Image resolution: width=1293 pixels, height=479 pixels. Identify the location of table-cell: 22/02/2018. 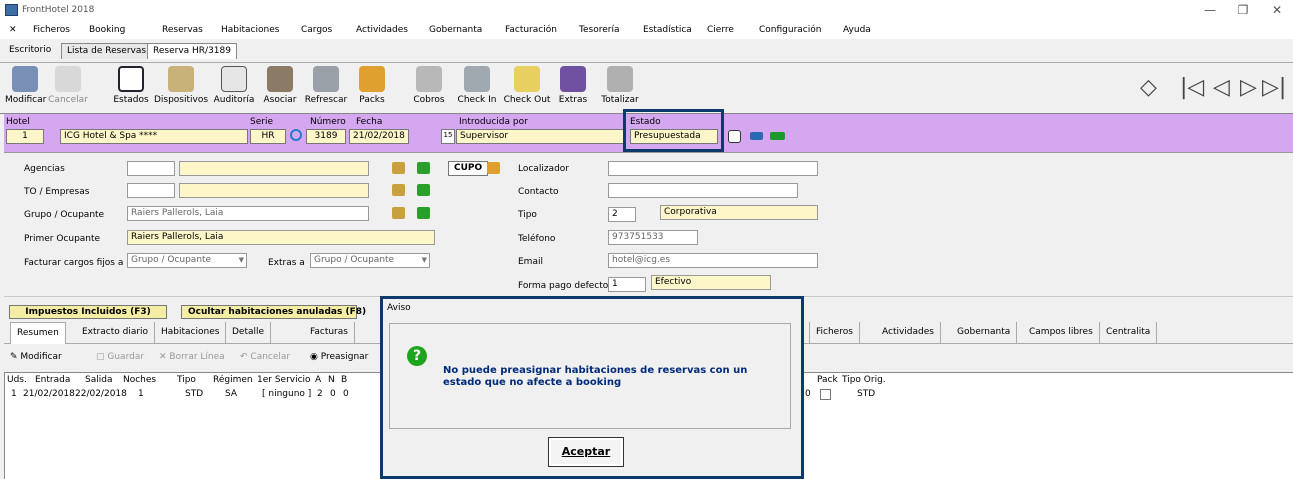
(101, 394).